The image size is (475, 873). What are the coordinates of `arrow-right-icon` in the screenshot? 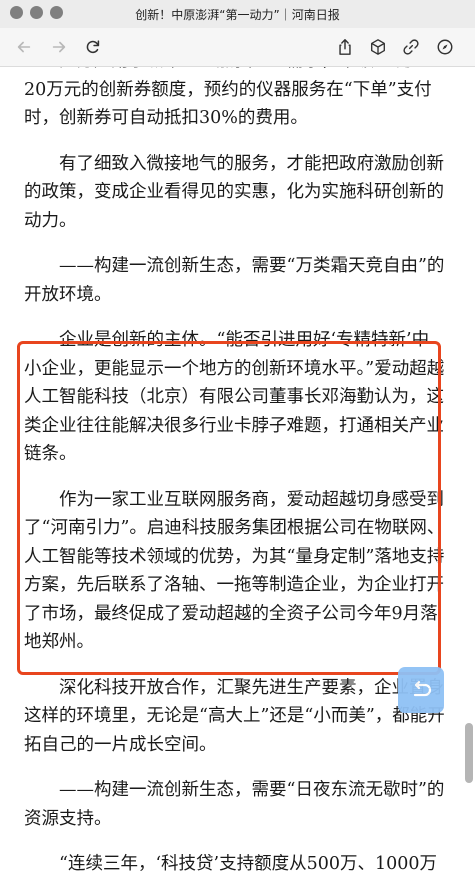 It's located at (59, 47).